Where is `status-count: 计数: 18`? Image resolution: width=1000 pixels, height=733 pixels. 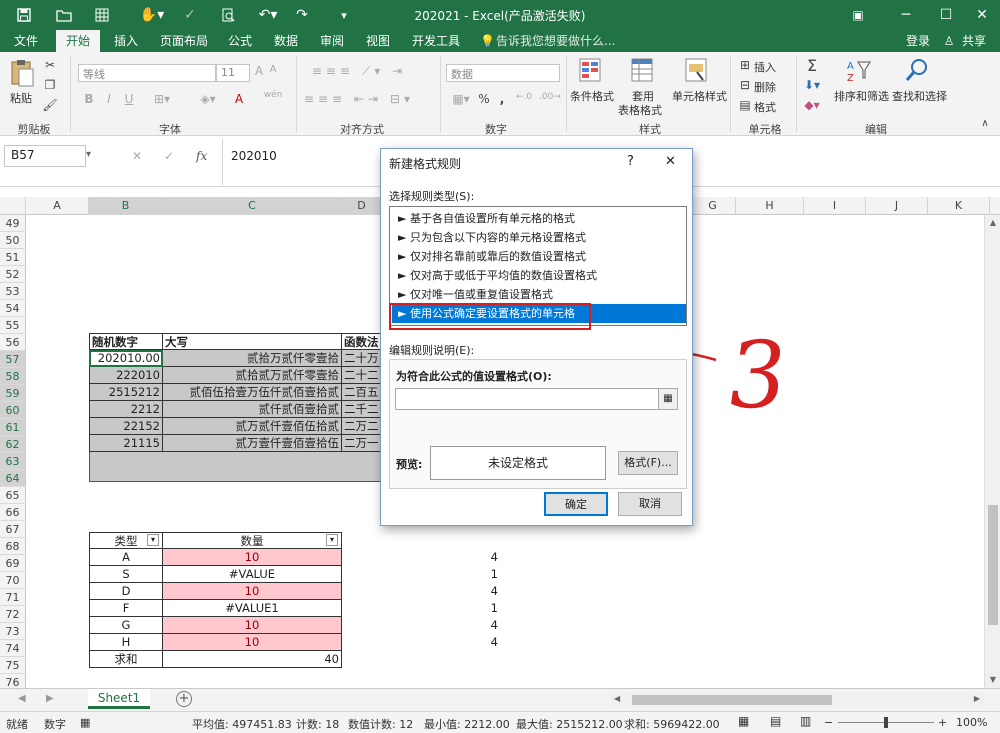
status-count: 计数: 18 is located at coordinates (318, 724).